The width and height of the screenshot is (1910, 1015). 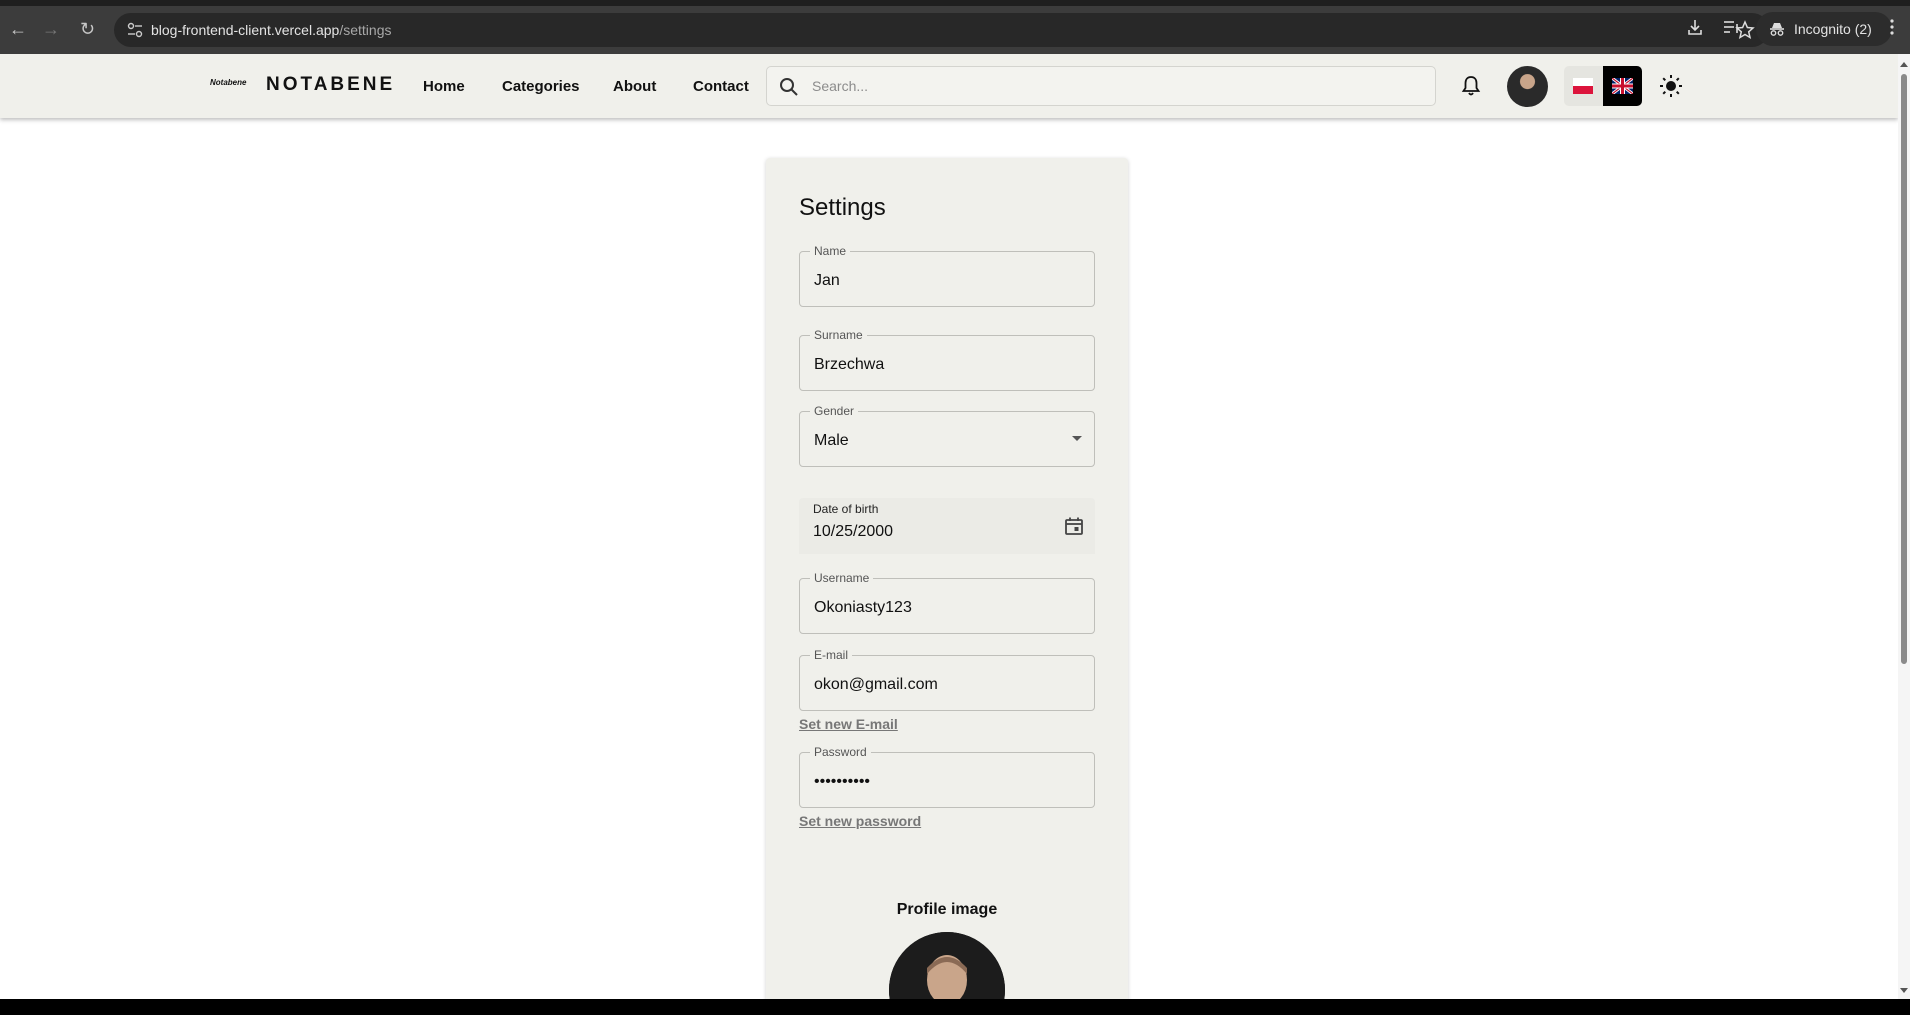 I want to click on page-scrollbar, so click(x=1904, y=526).